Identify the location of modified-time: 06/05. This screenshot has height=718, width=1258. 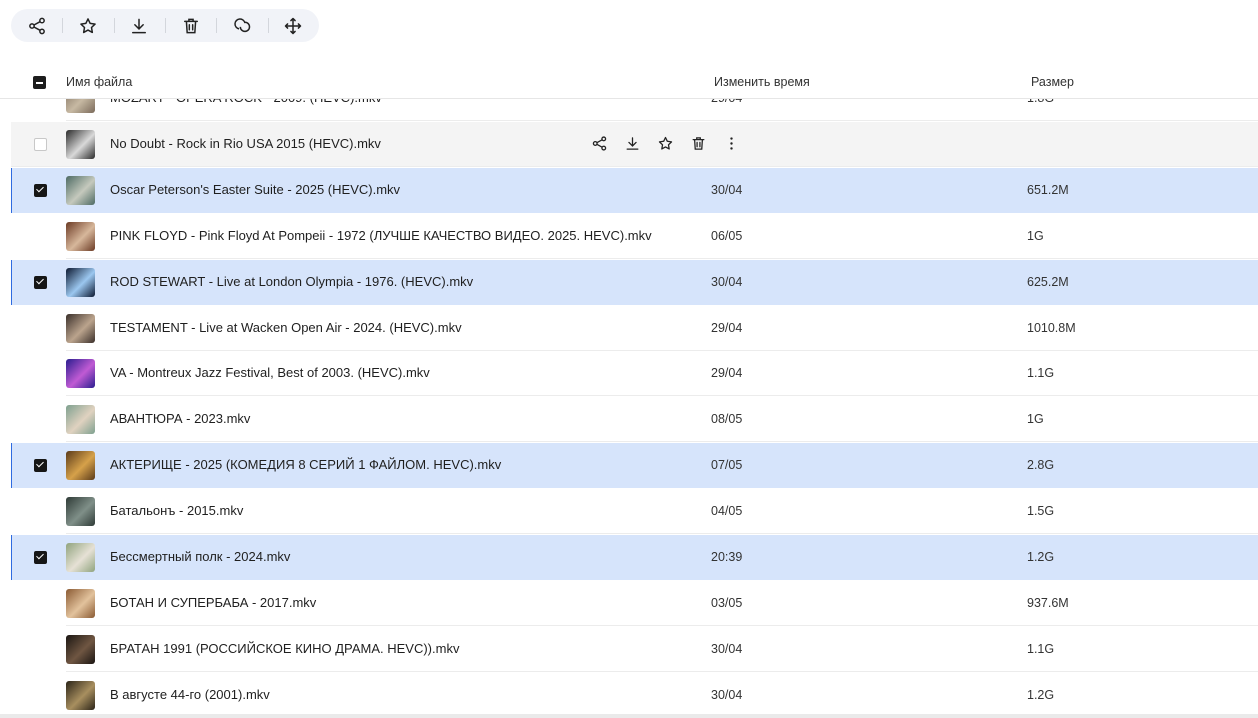
(727, 235).